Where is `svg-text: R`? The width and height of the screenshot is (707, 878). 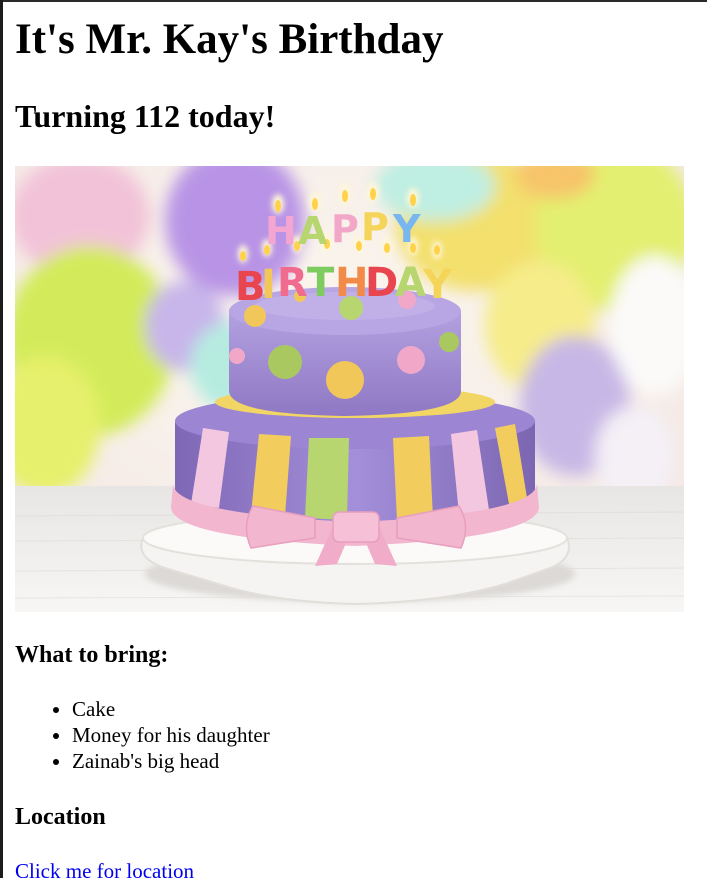 svg-text: R is located at coordinates (292, 283).